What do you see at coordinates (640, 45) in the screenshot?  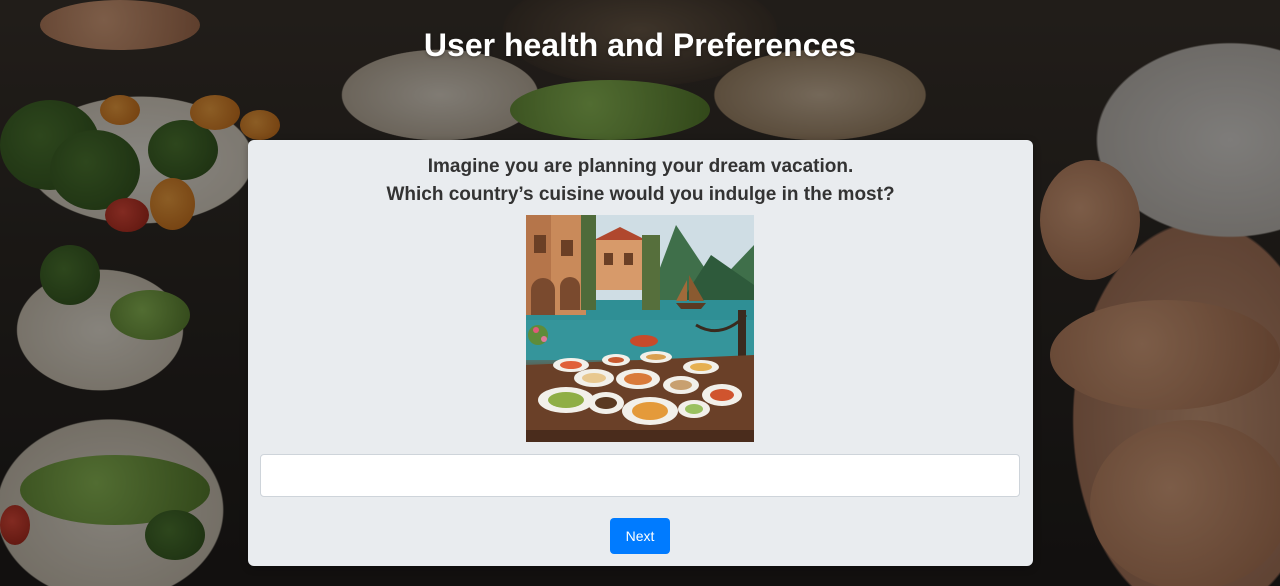 I see `page-title: User health and Preferences` at bounding box center [640, 45].